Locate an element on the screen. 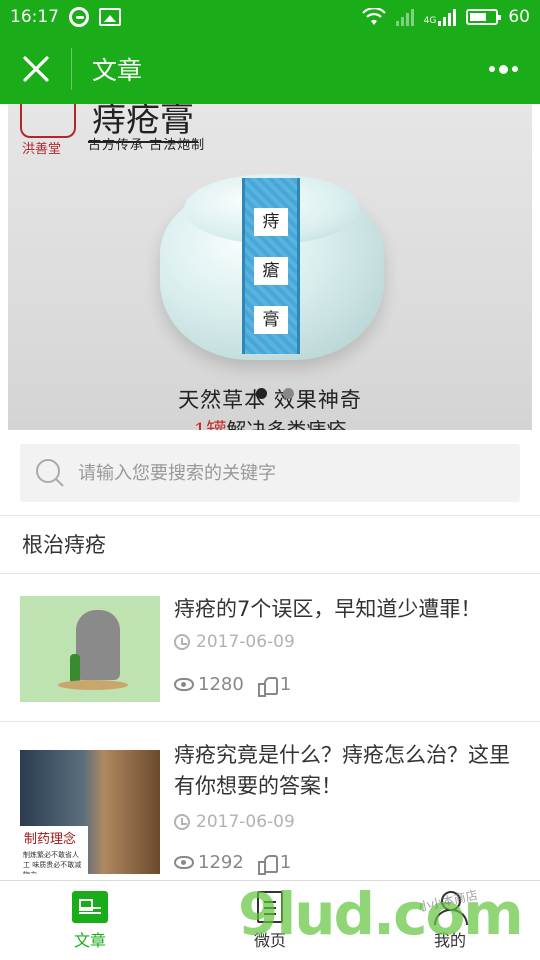  brand-seal-logo is located at coordinates (48, 121).